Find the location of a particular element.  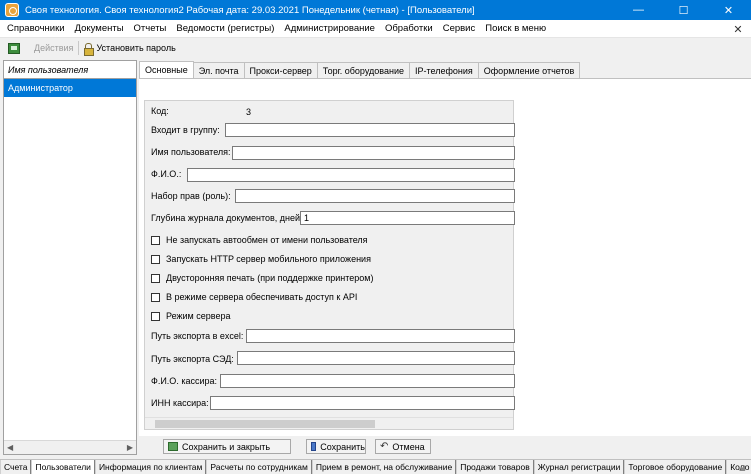

save-close-icon is located at coordinates (173, 446).